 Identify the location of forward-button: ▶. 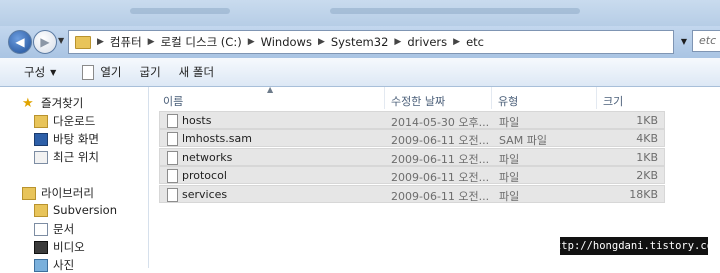
(45, 42).